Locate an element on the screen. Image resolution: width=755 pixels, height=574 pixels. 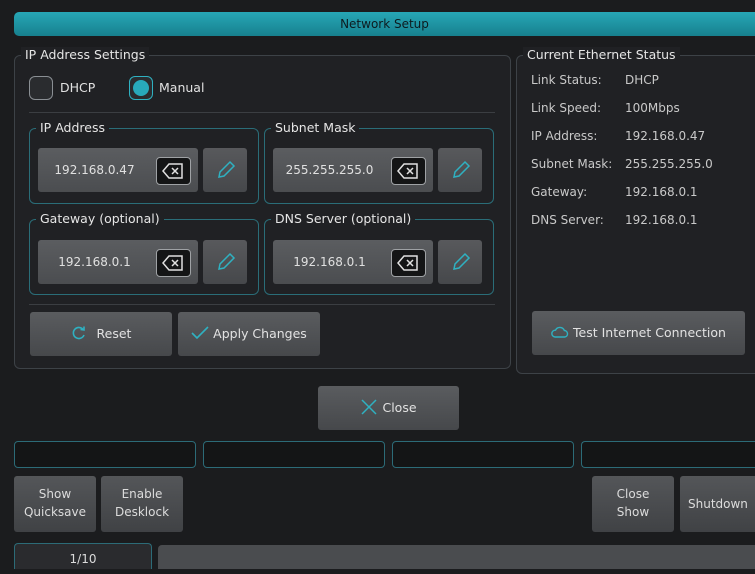
test-internet-label: Test Internet Connection is located at coordinates (649, 332).